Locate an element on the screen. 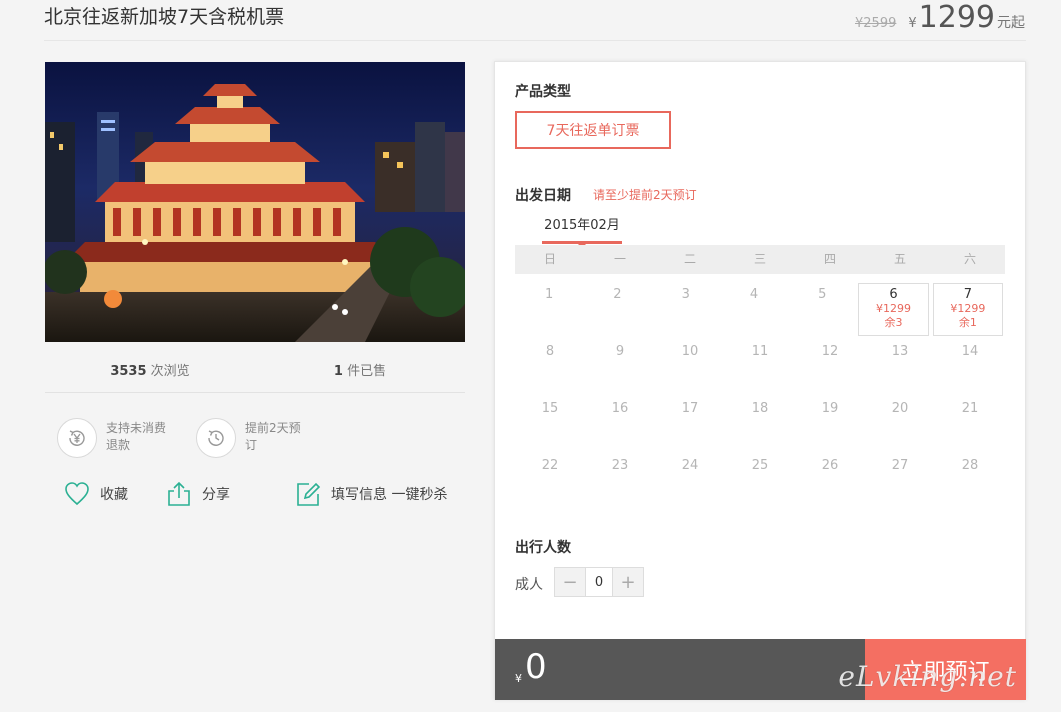 This screenshot has height=712, width=1061. calendar-day-14: 14 is located at coordinates (970, 368).